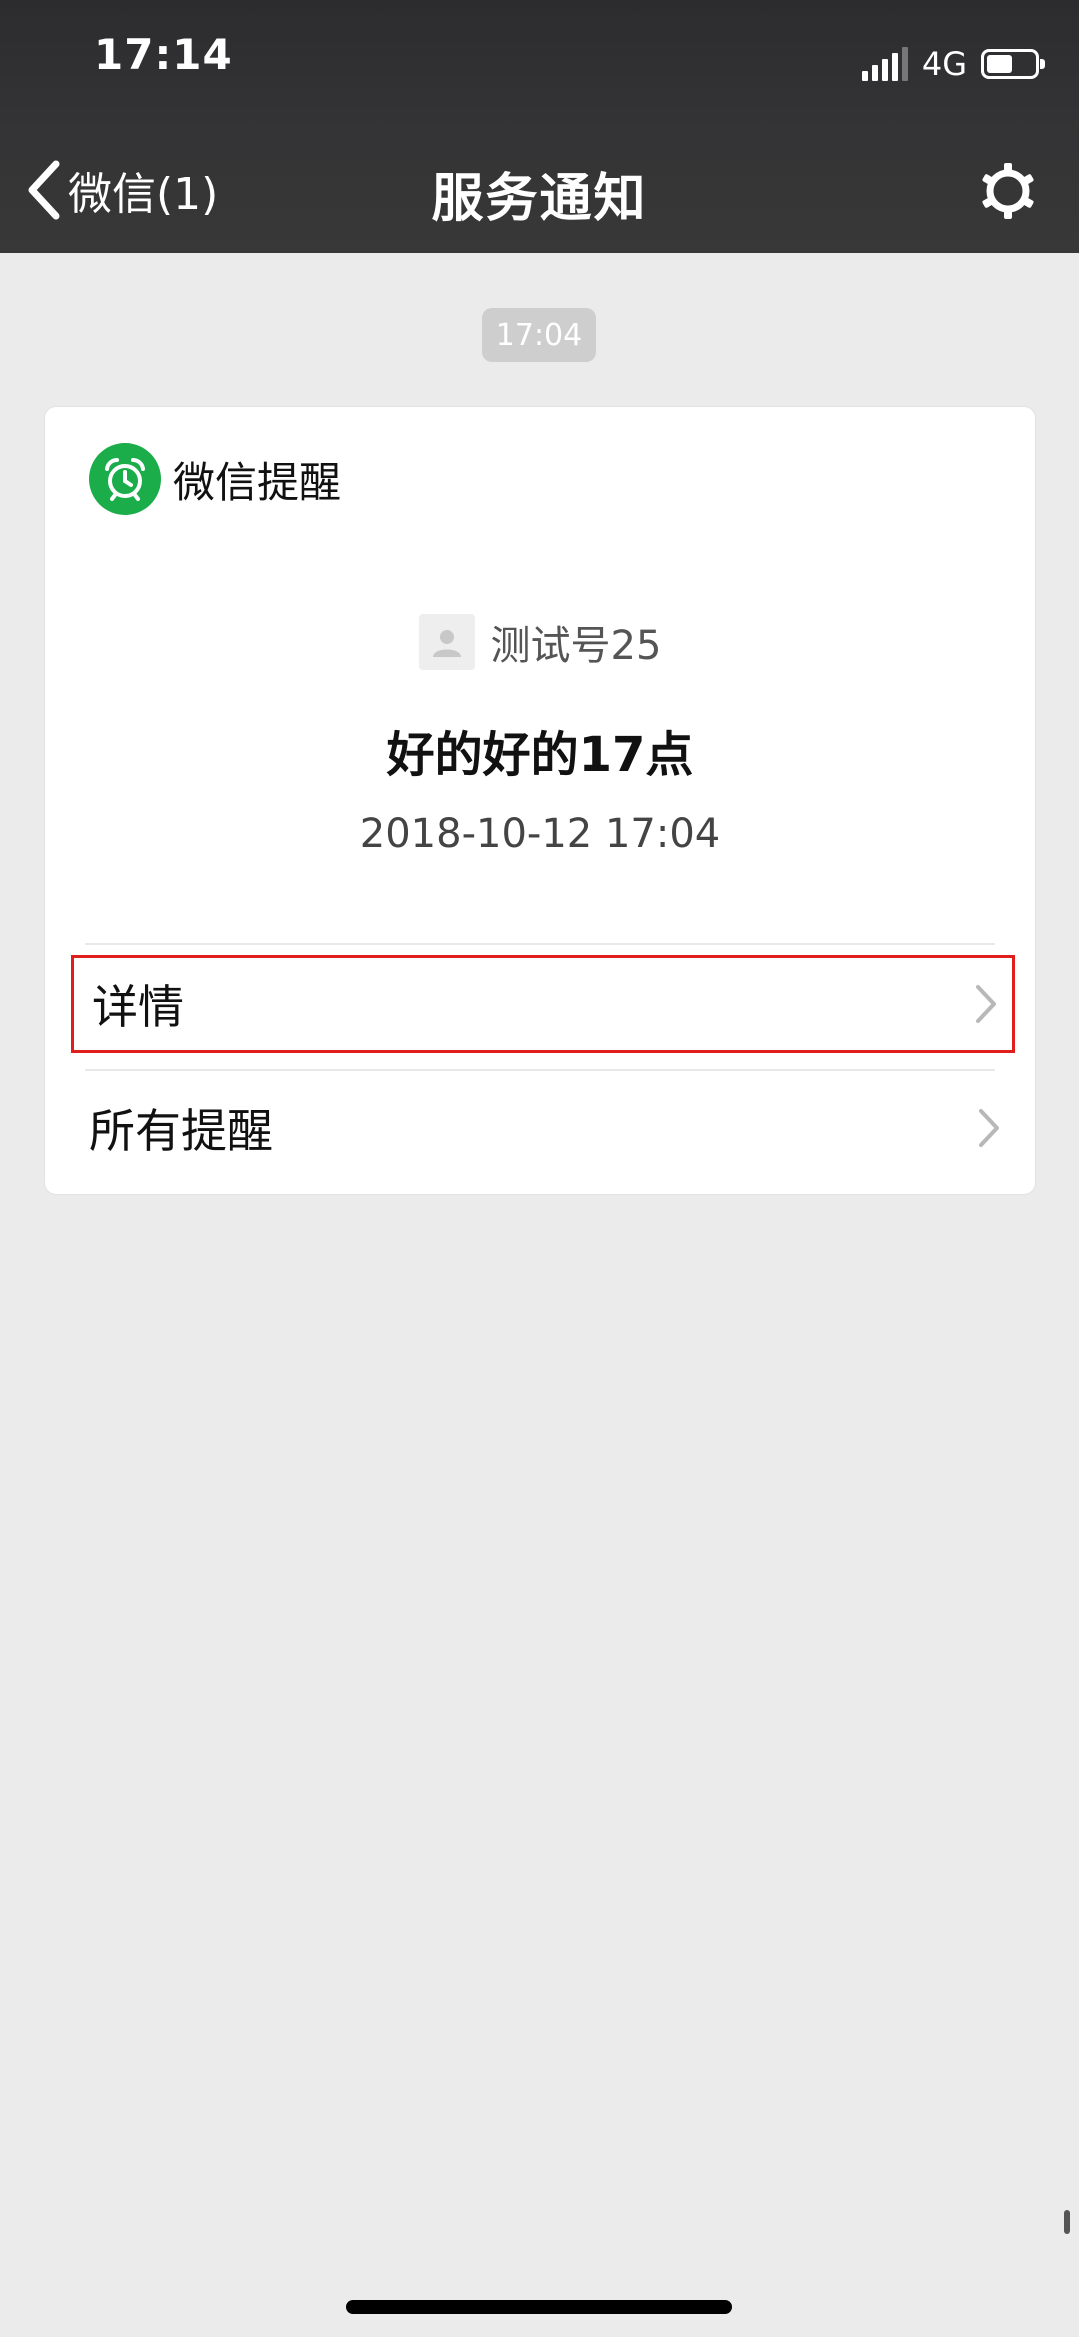 This screenshot has height=2337, width=1079. I want to click on sender-name: 测试号25, so click(576, 646).